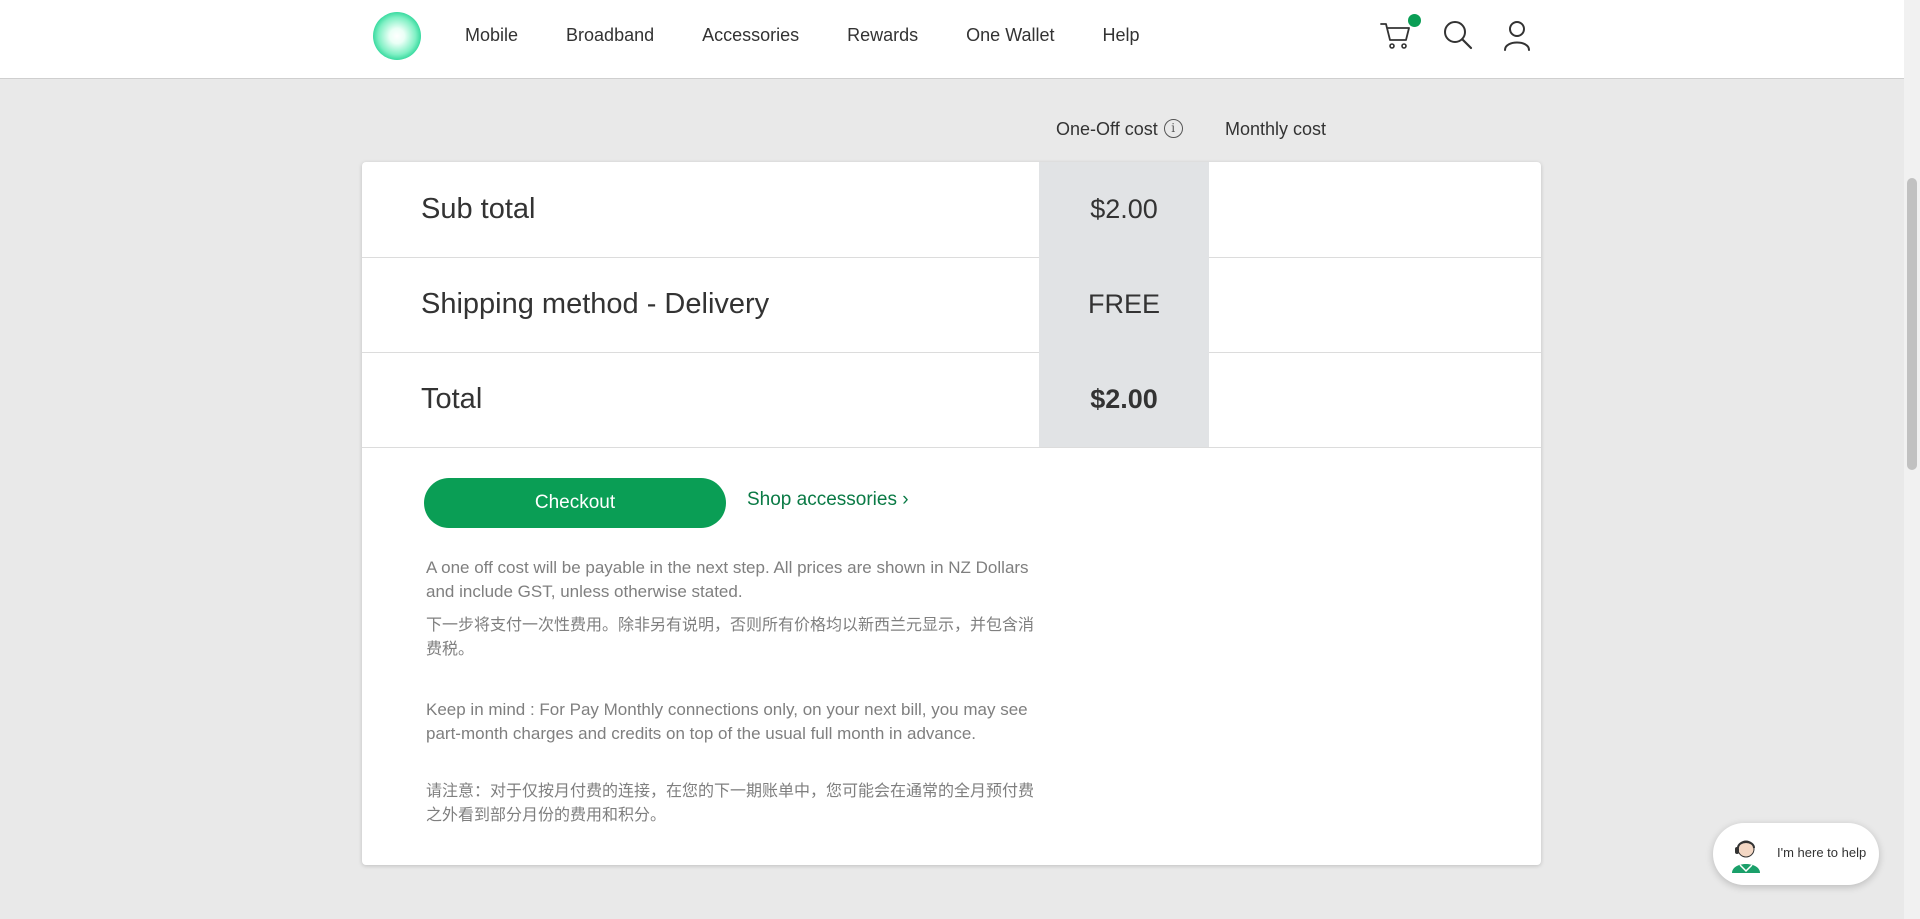 This screenshot has height=919, width=1920. Describe the element at coordinates (1107, 129) in the screenshot. I see `one-off-cost-label: One-Off cost` at that location.